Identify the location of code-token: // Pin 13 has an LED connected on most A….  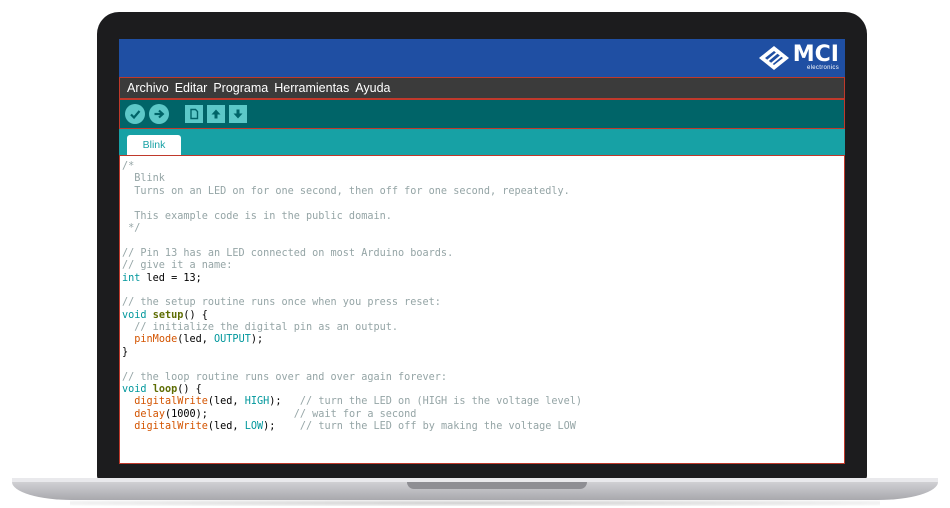
(288, 253).